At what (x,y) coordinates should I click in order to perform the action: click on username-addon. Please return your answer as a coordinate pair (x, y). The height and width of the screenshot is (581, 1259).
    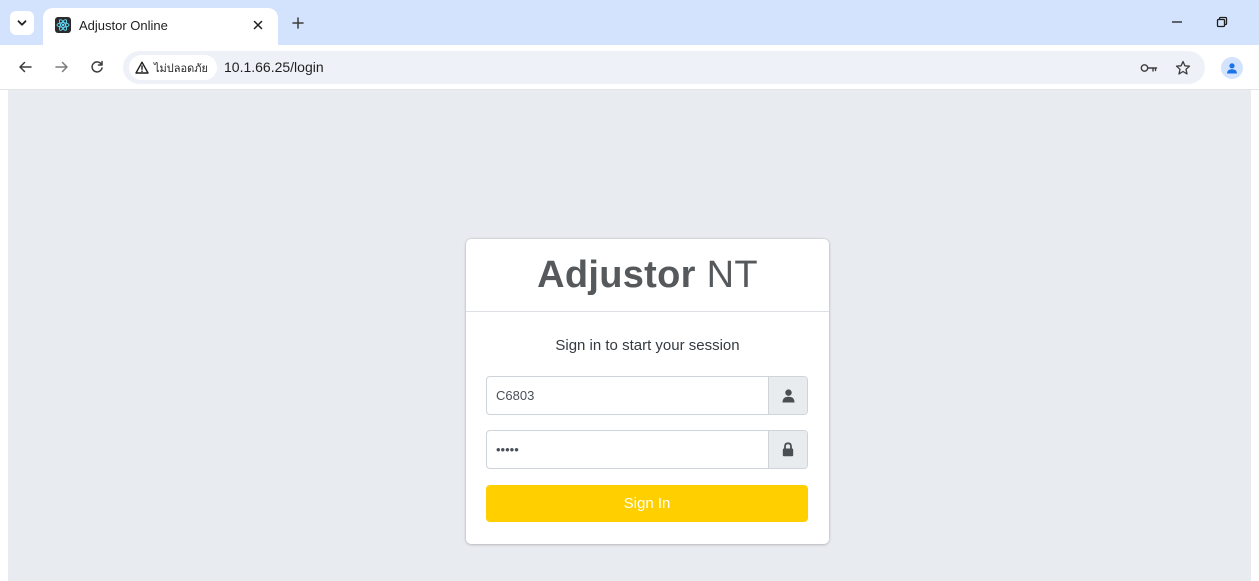
    Looking at the image, I should click on (787, 395).